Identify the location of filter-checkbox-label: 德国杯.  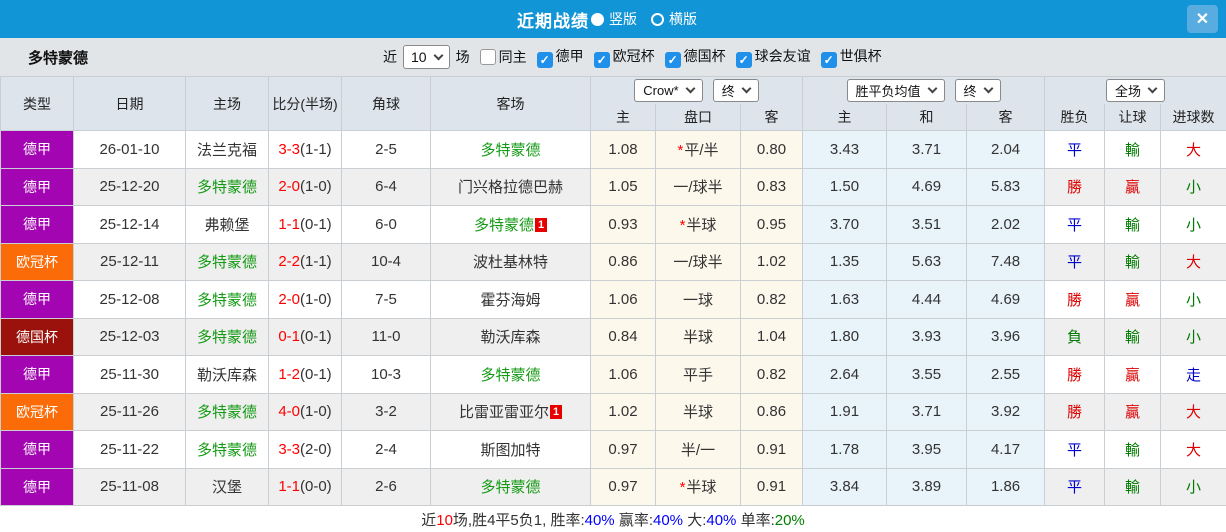
(705, 56).